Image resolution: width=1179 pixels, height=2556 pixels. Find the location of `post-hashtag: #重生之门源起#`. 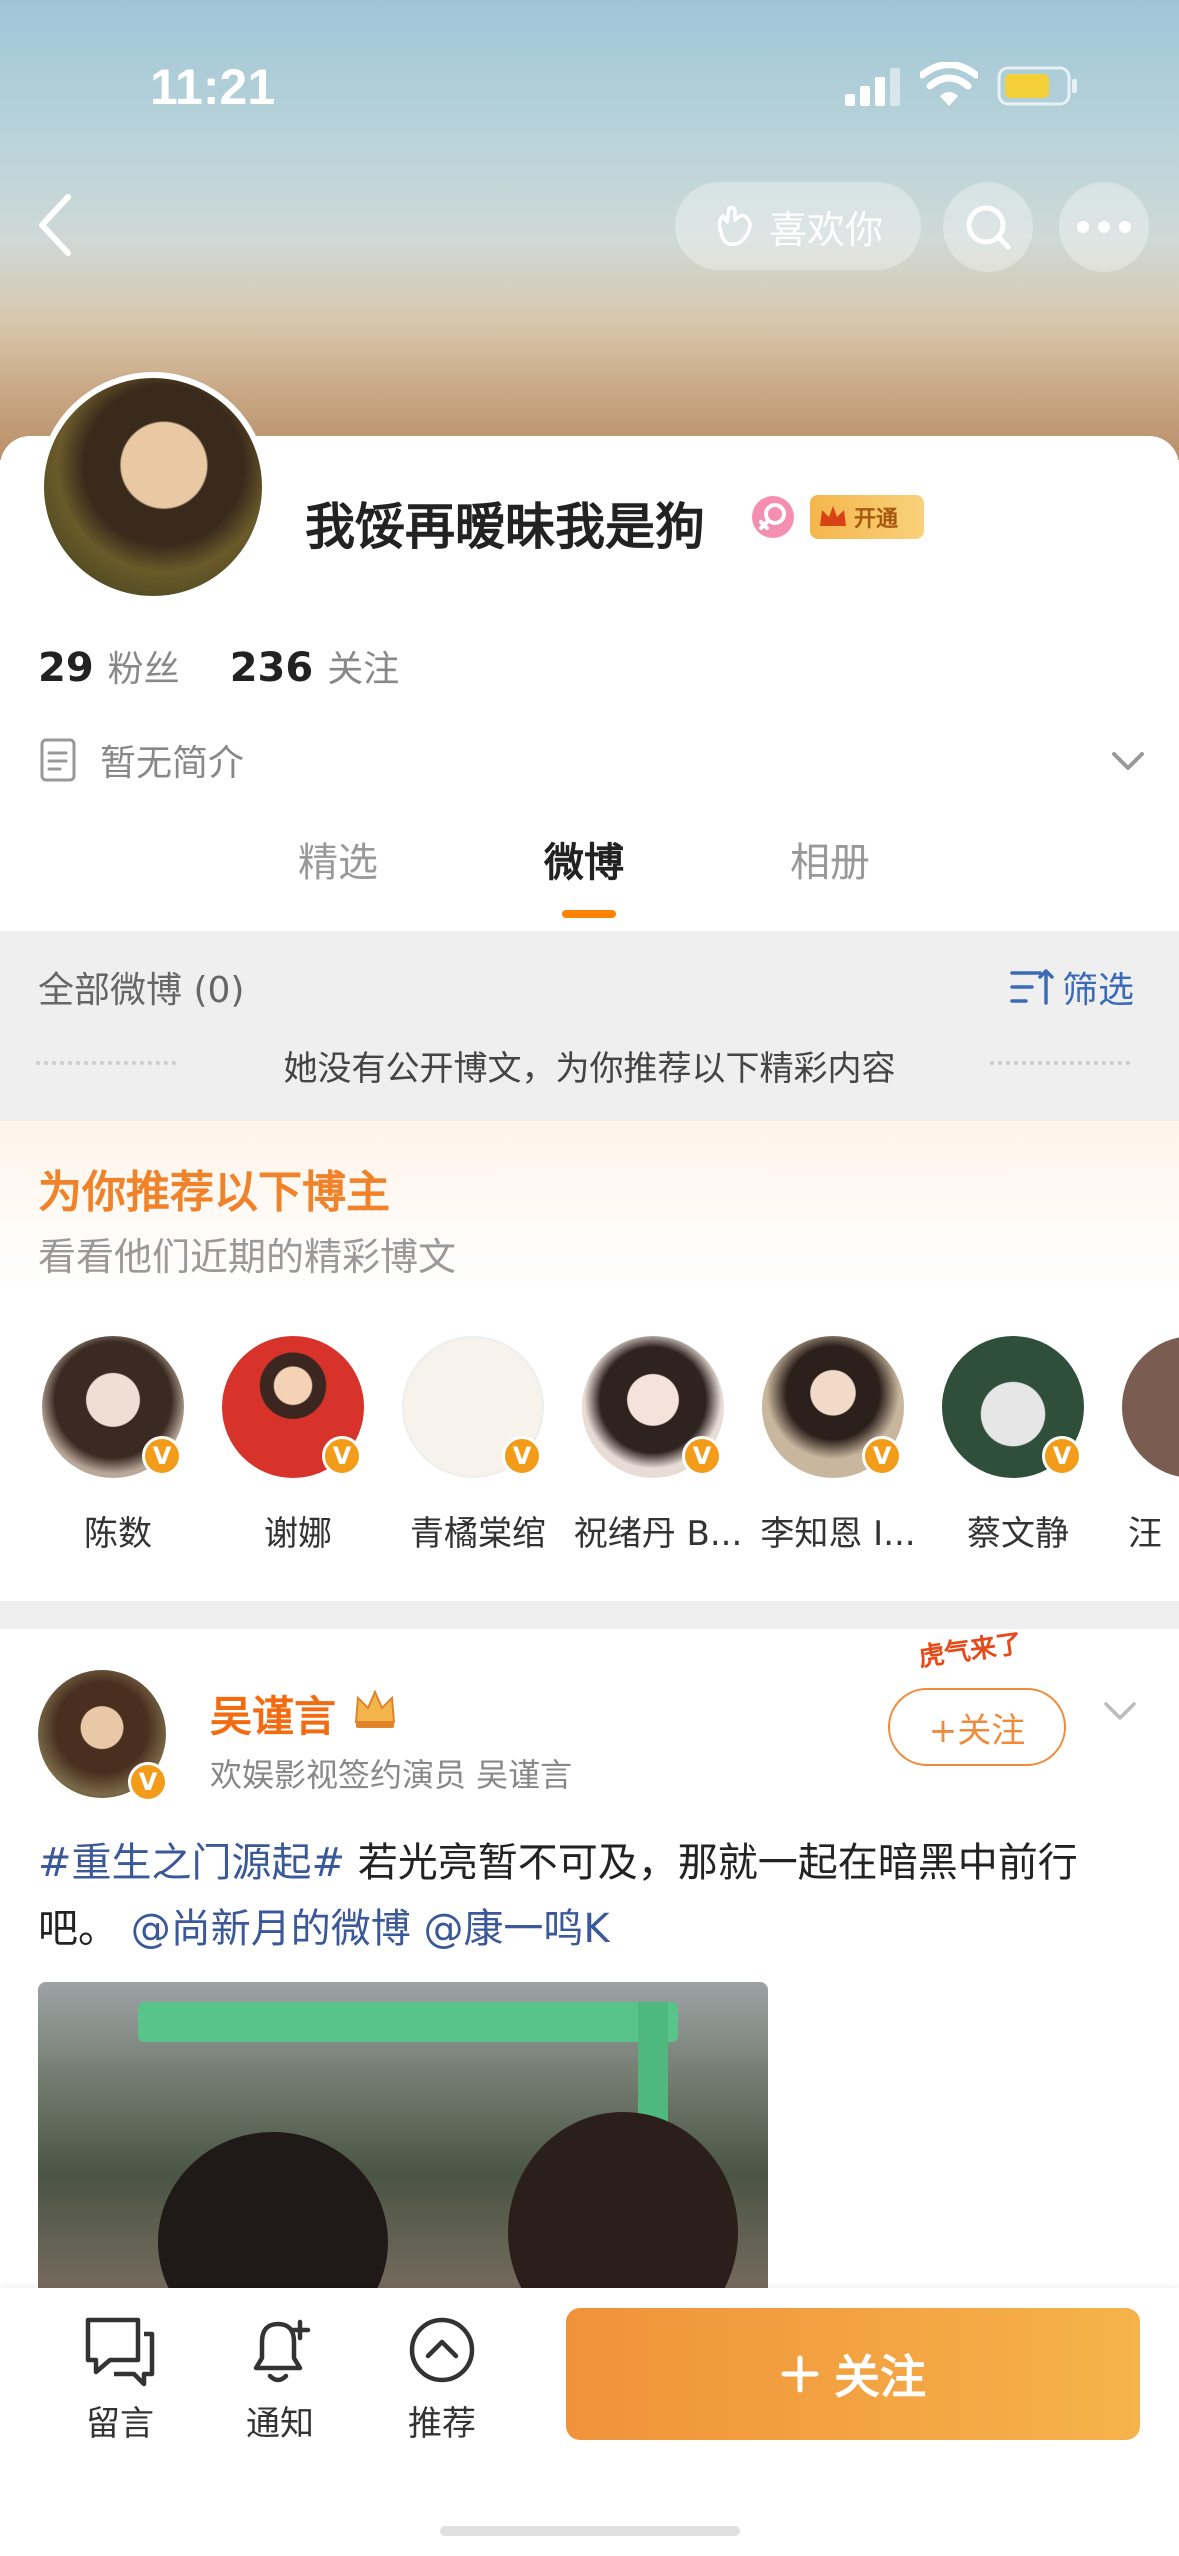

post-hashtag: #重生之门源起# is located at coordinates (191, 1863).